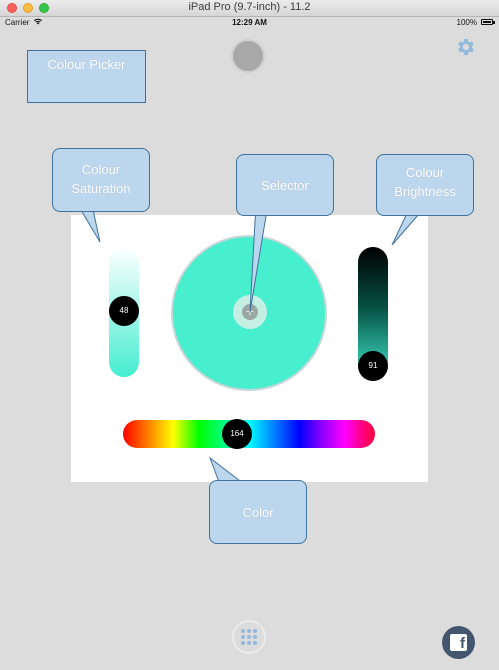 The width and height of the screenshot is (499, 670). What do you see at coordinates (249, 637) in the screenshot?
I see `grid-menu-icon` at bounding box center [249, 637].